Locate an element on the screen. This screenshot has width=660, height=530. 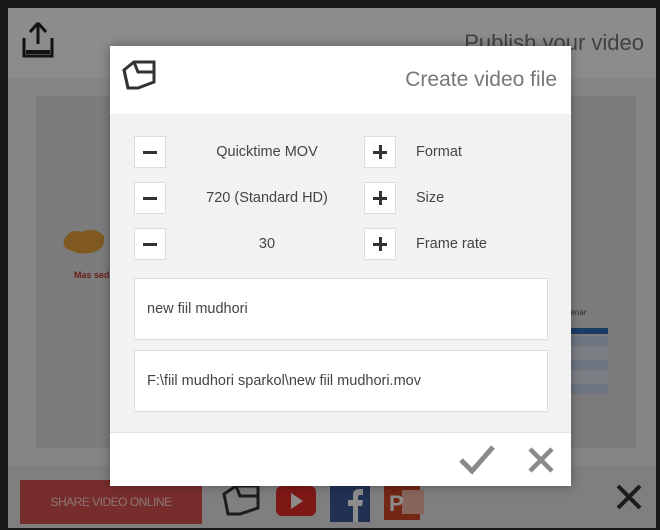
size-row: 720 (Standard HD) Size is located at coordinates (344, 199).